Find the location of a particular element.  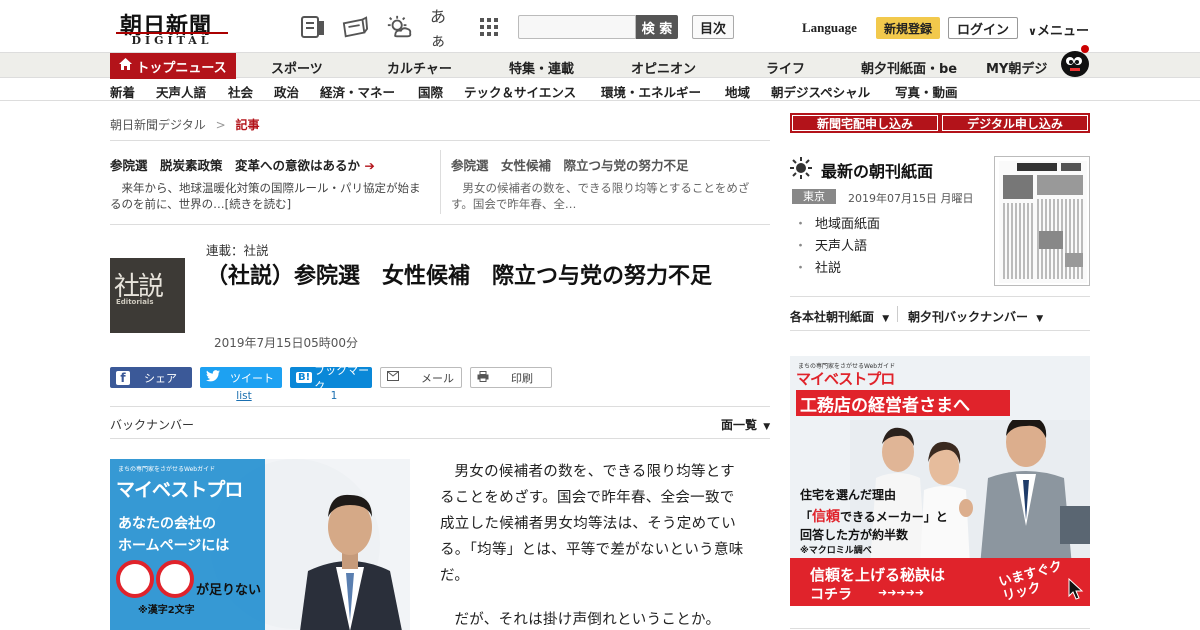

subnav-item-environment: 環境・エネルギー is located at coordinates (651, 91).